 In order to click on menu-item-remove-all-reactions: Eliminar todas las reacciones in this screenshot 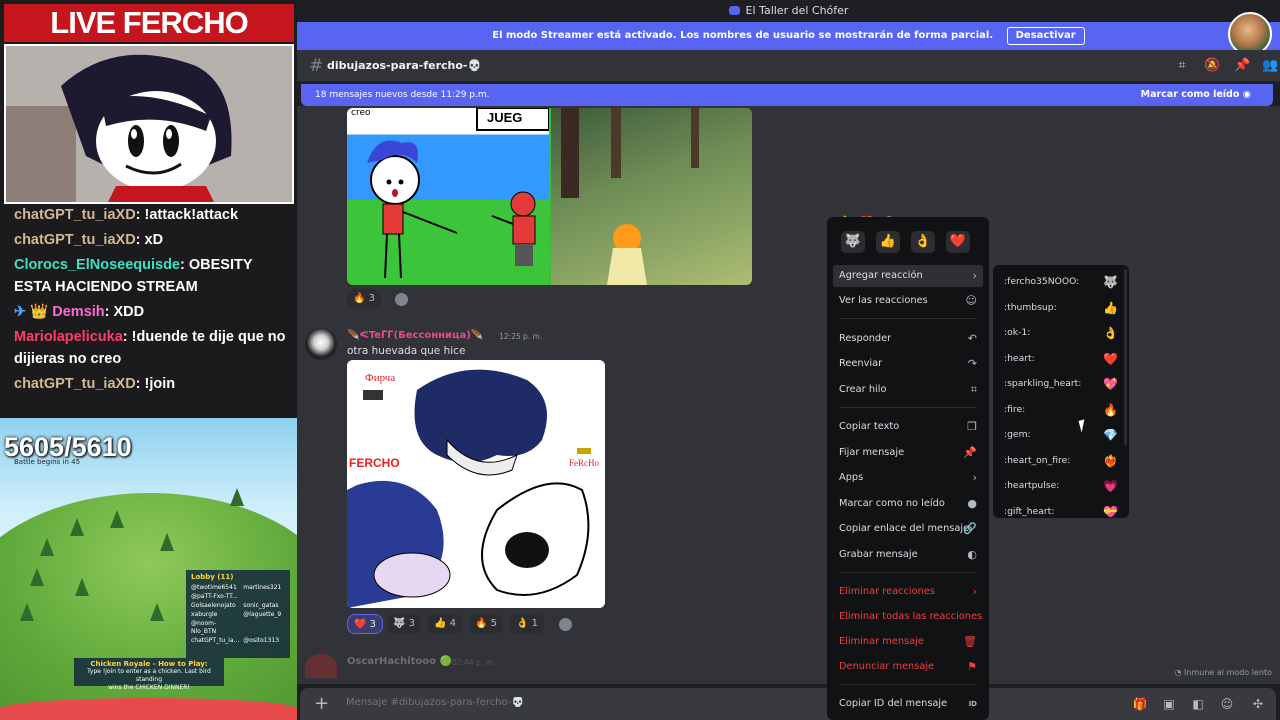, I will do `click(908, 617)`.